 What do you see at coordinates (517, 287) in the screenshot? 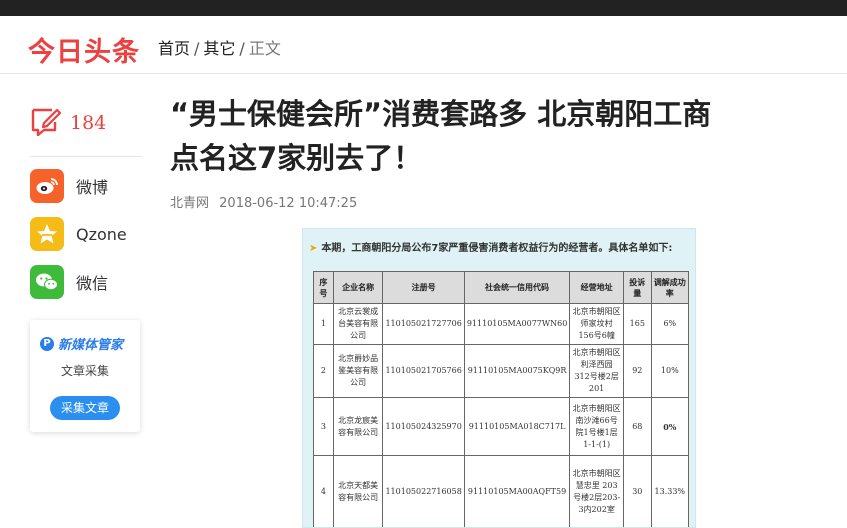
I see `table-header: 社会统一信用代码` at bounding box center [517, 287].